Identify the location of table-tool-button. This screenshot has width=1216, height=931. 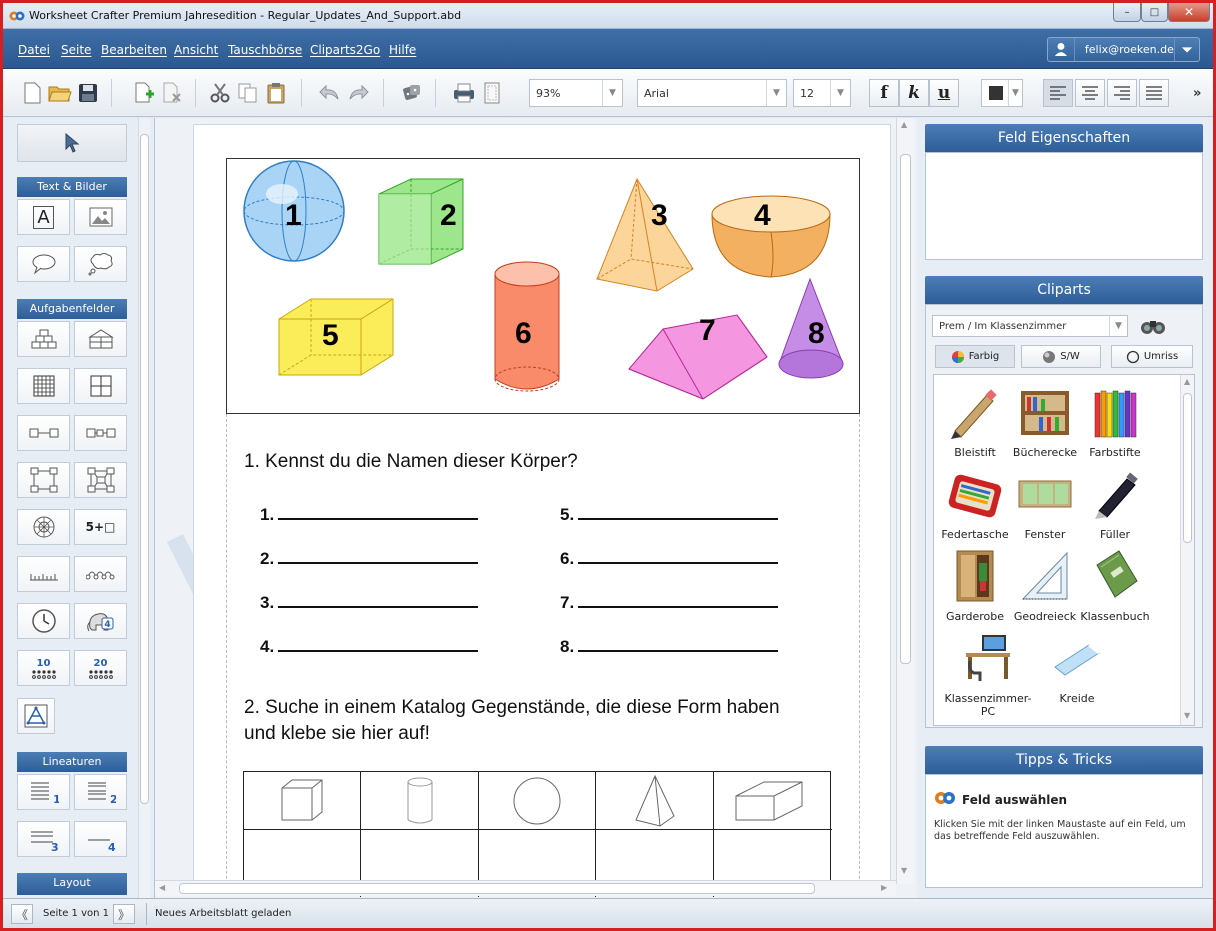
(100, 386).